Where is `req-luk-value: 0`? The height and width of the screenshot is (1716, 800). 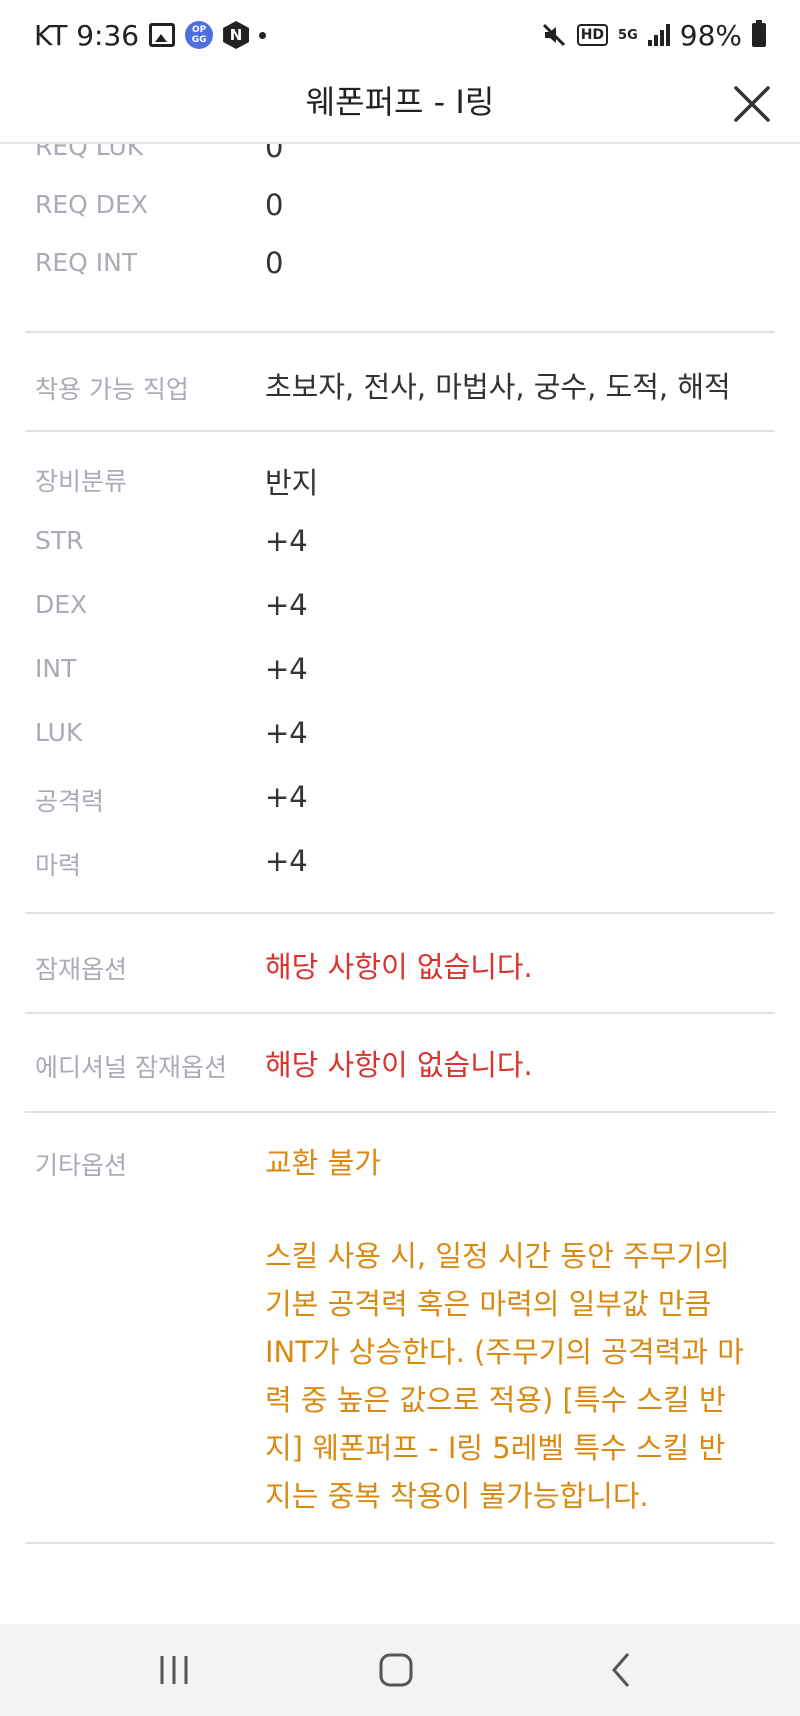
req-luk-value: 0 is located at coordinates (274, 154).